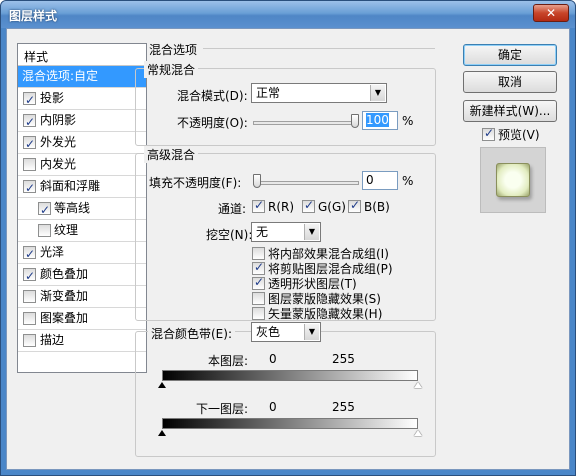 This screenshot has width=576, height=476. Describe the element at coordinates (60, 76) in the screenshot. I see `style-item-label: 混合选项:自定` at that location.